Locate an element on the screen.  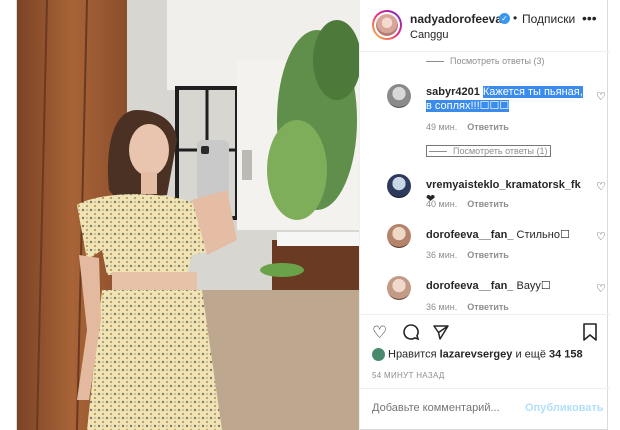
add-comment-bar: Опубликовать is located at coordinates (485, 409).